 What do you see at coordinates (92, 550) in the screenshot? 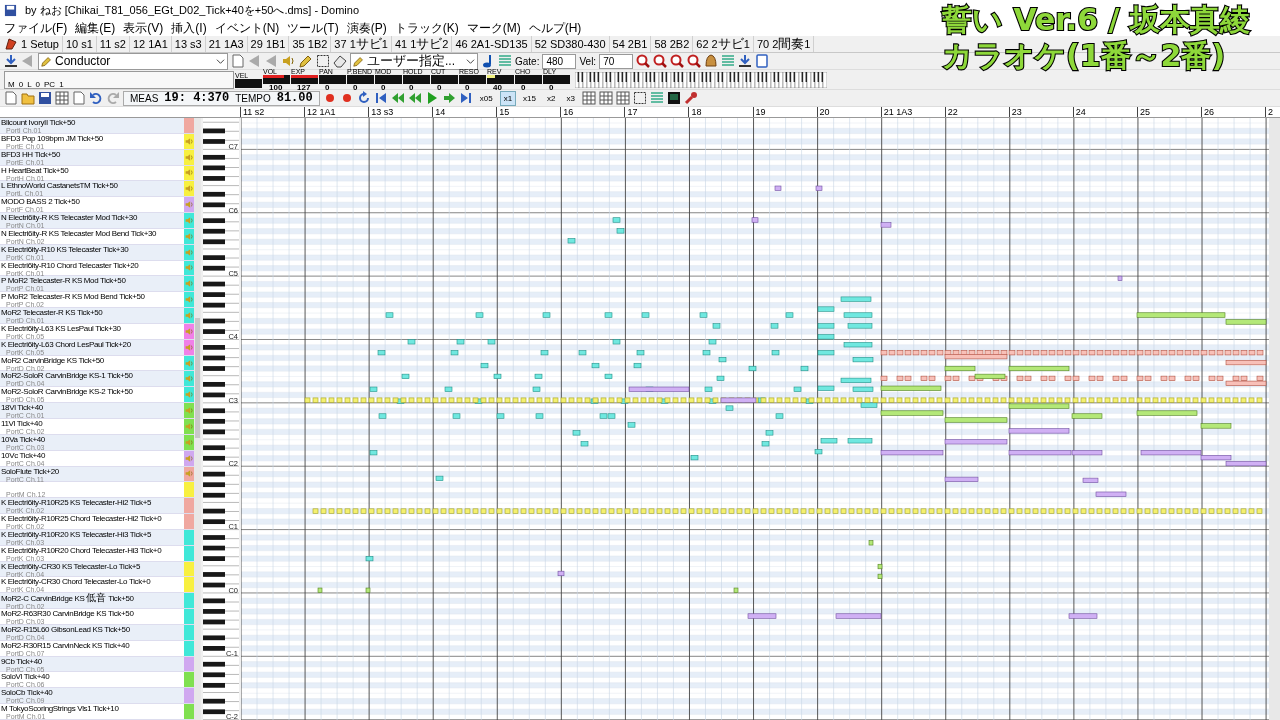
I see `track-name: K Electri6ity-R10R20 Chord Telecaster-Hi3 Tick+0` at bounding box center [92, 550].